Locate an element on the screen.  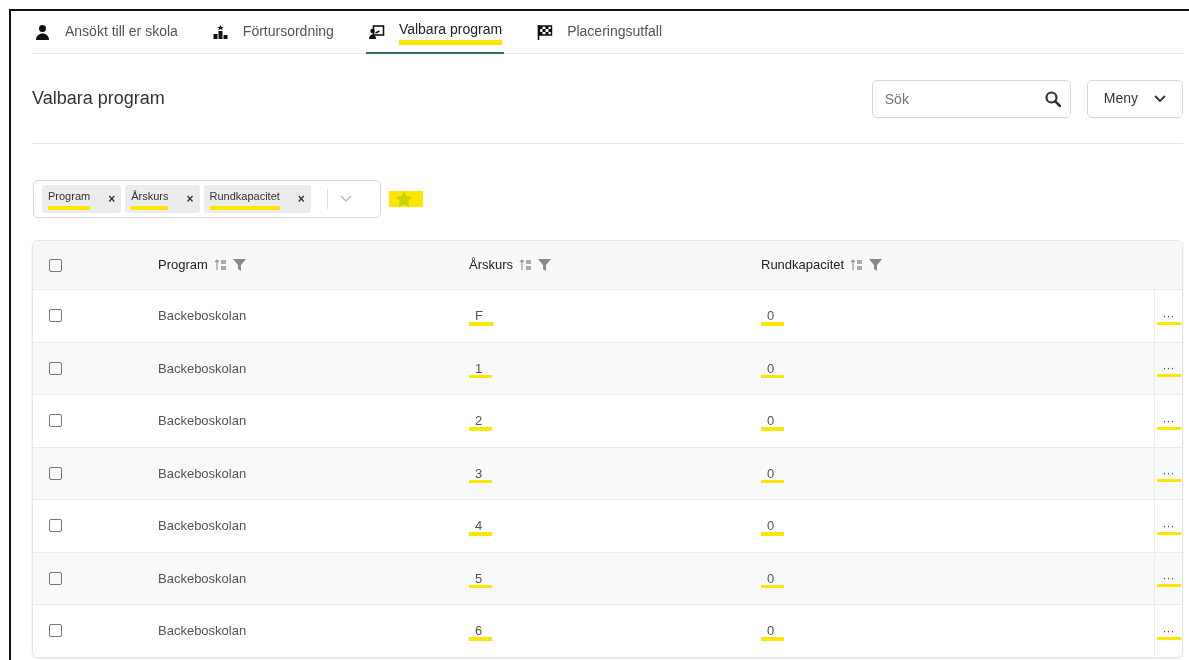
presentation-icon is located at coordinates (376, 31).